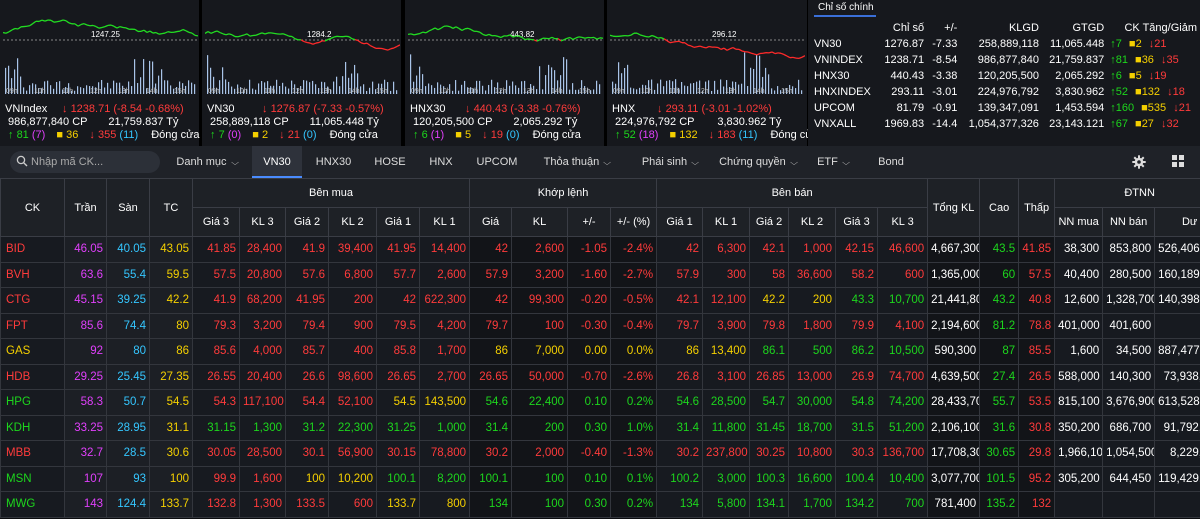 Image resolution: width=1200 pixels, height=519 pixels. Describe the element at coordinates (903, 504) in the screenshot. I see `cell-ask: 700` at that location.